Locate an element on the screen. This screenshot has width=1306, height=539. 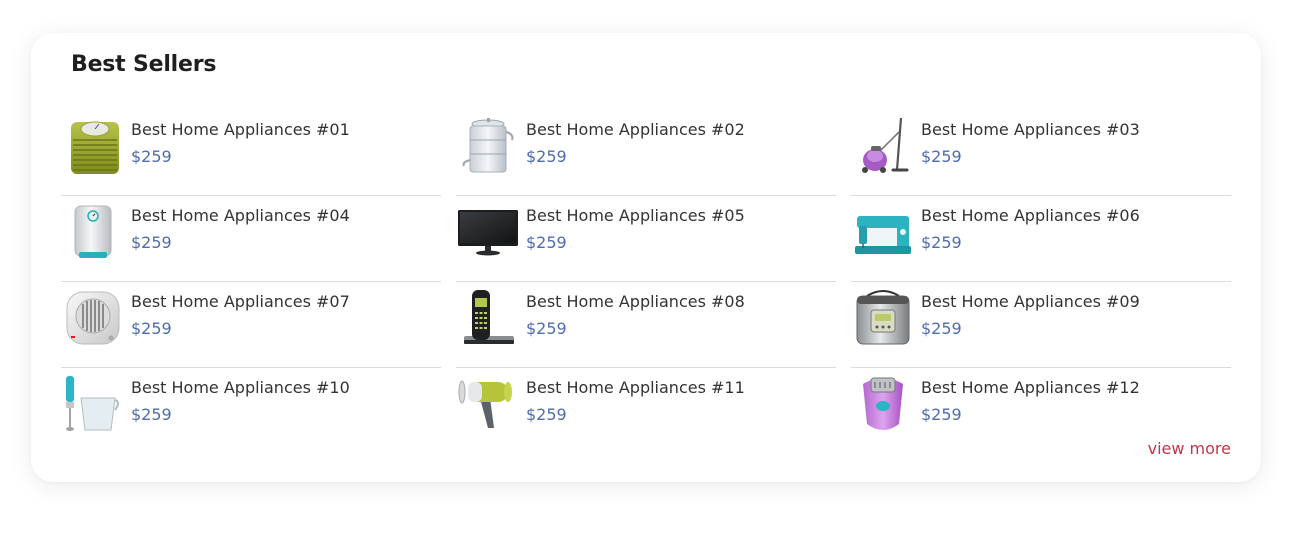
section-title: Best Sellers is located at coordinates (144, 64).